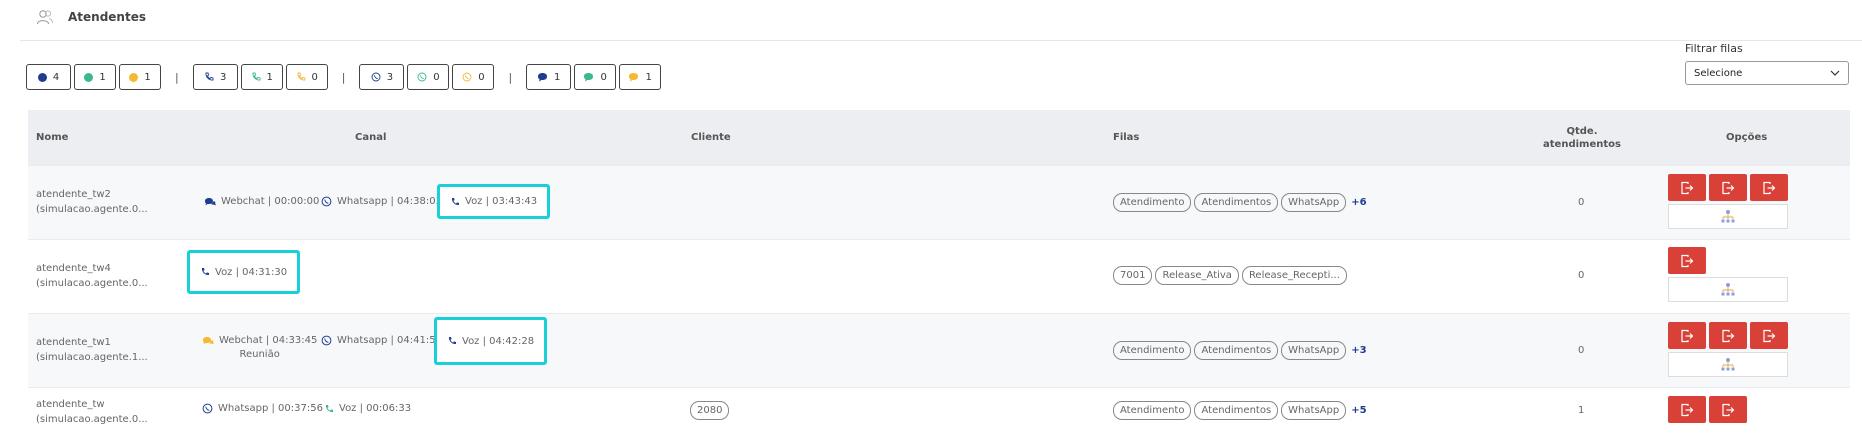 This screenshot has height=443, width=1862. What do you see at coordinates (215, 77) in the screenshot?
I see `counter-voice-blue: 3` at bounding box center [215, 77].